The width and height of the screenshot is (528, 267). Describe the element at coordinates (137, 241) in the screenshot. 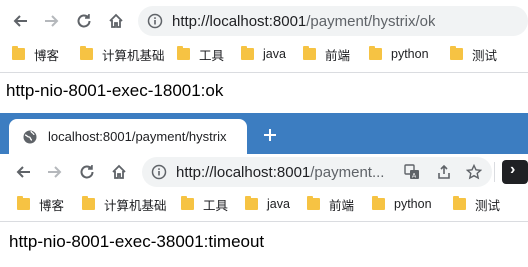

I see `page-text: http-nio-8001-exec-38001:timeout` at that location.